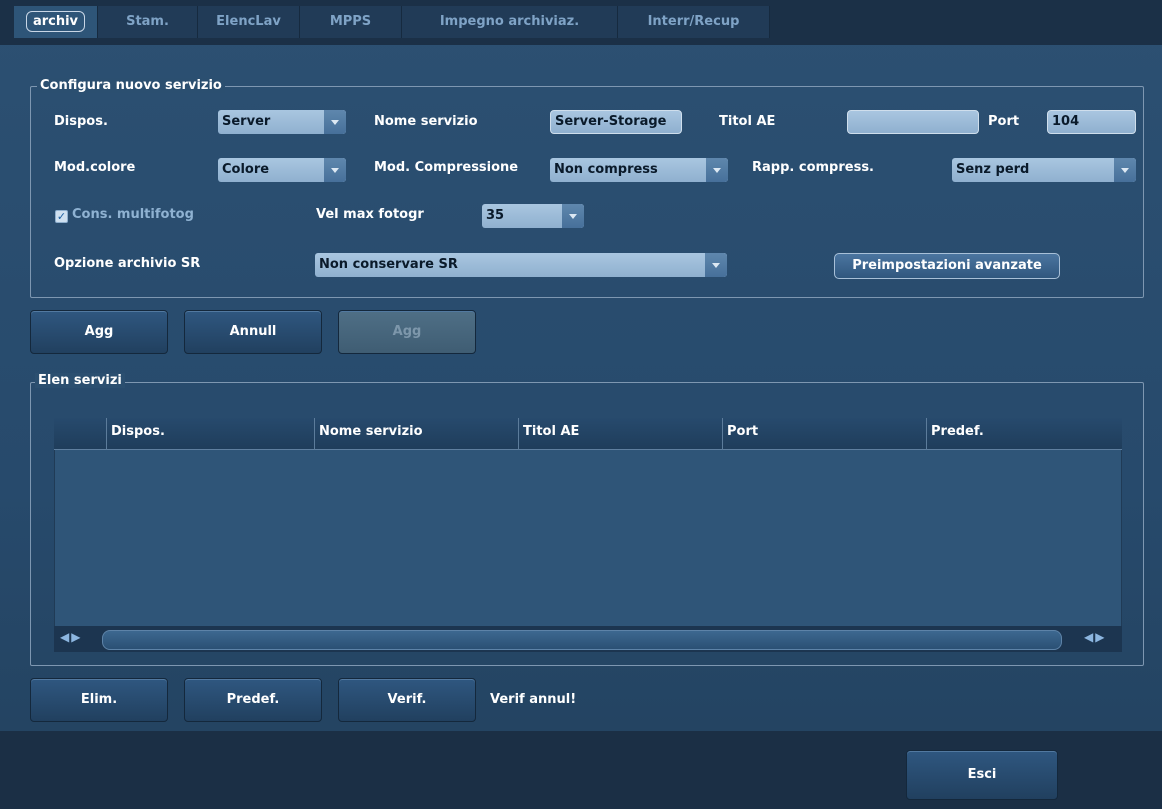 The image size is (1162, 809). Describe the element at coordinates (81, 121) in the screenshot. I see `device-label: Dispos.` at that location.